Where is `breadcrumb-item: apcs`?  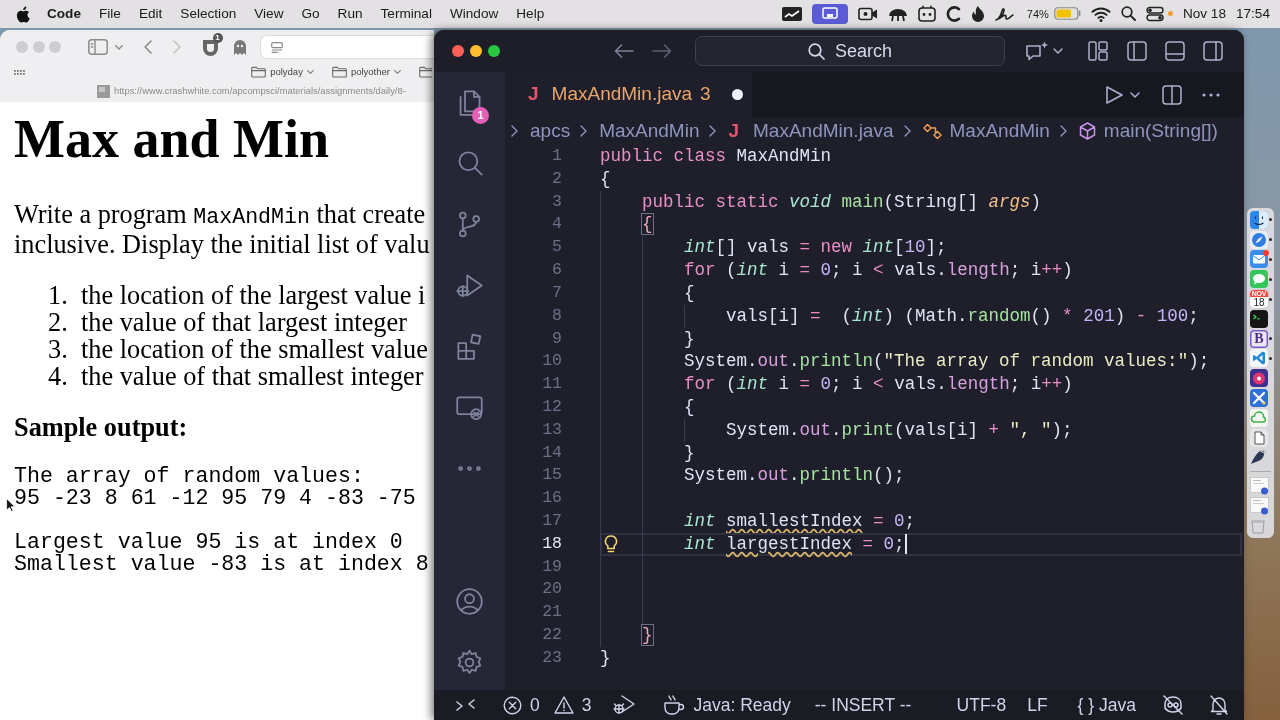
breadcrumb-item: apcs is located at coordinates (550, 131).